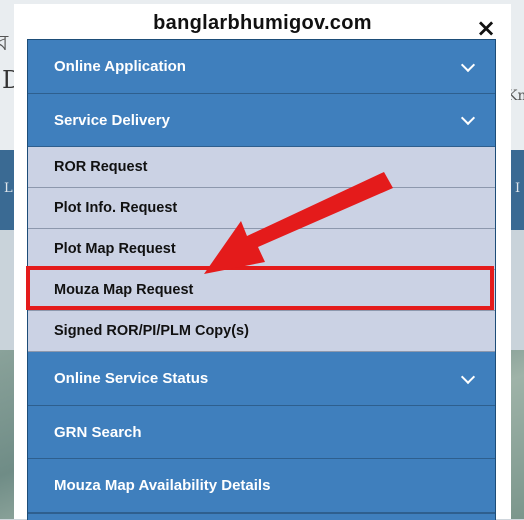 This screenshot has width=524, height=520. Describe the element at coordinates (131, 378) in the screenshot. I see `menu-item-label: Online Service Status` at that location.